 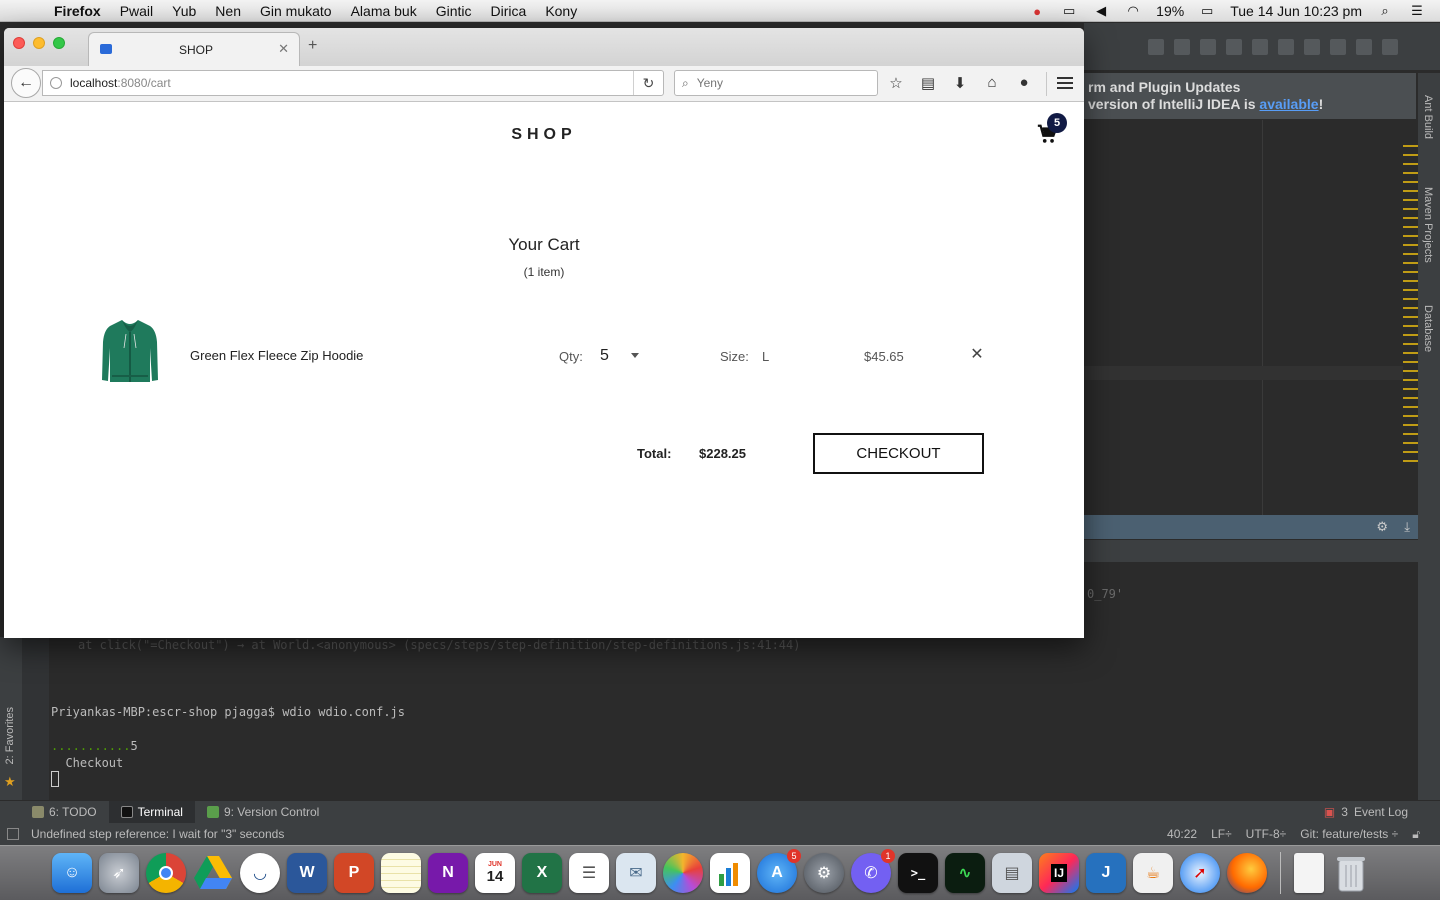 I want to click on airplay-icon: ▭, so click(x=1069, y=10).